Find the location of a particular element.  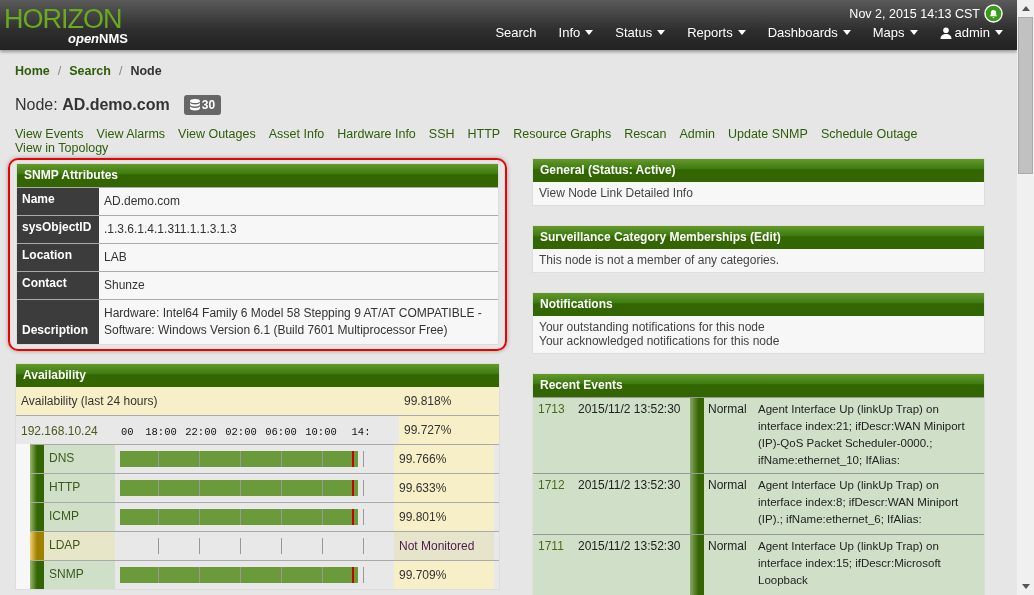

resource-count-badge: 30 is located at coordinates (202, 105).